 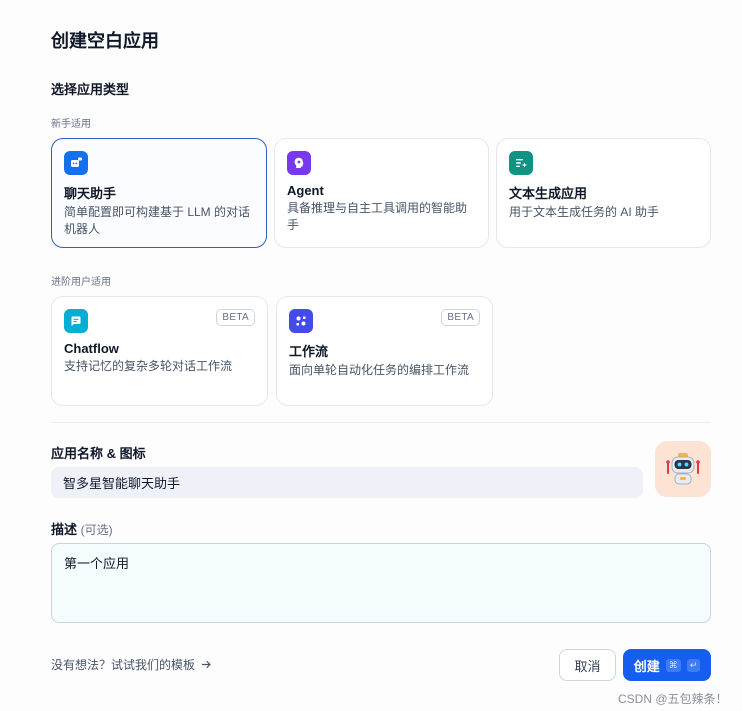 I want to click on agent-icon, so click(x=299, y=163).